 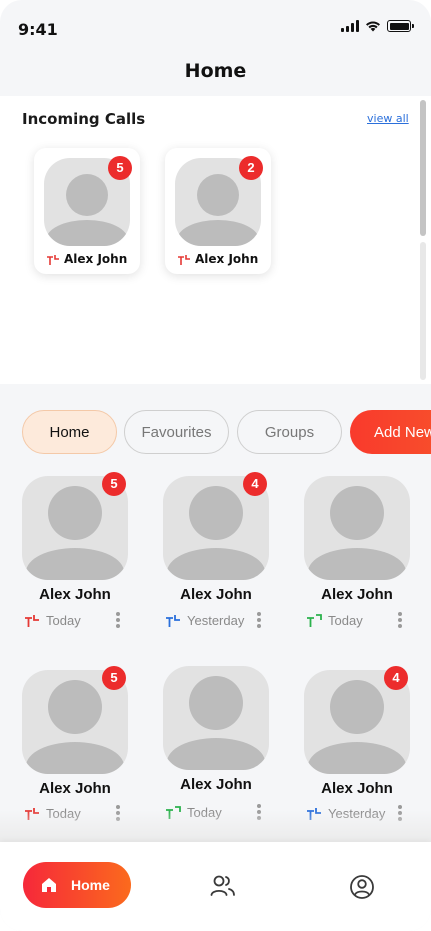 I want to click on scrollbar-track, so click(x=423, y=311).